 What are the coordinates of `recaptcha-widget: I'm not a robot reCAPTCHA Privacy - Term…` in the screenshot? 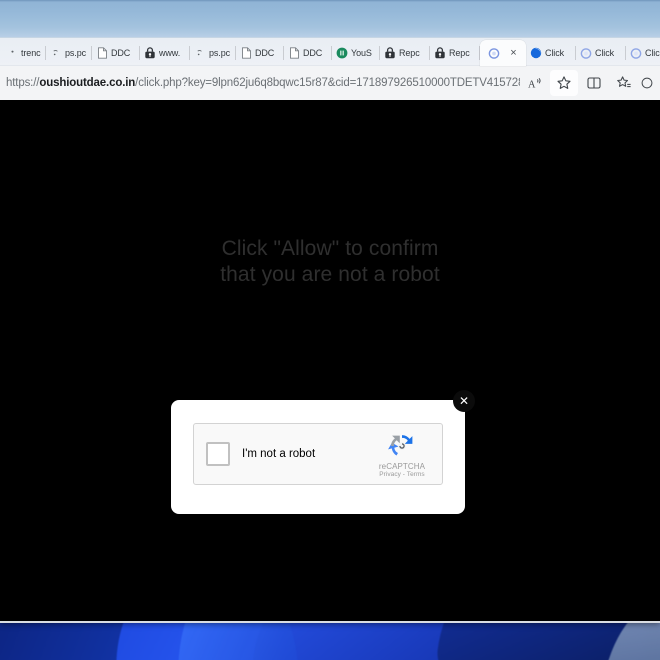 It's located at (318, 454).